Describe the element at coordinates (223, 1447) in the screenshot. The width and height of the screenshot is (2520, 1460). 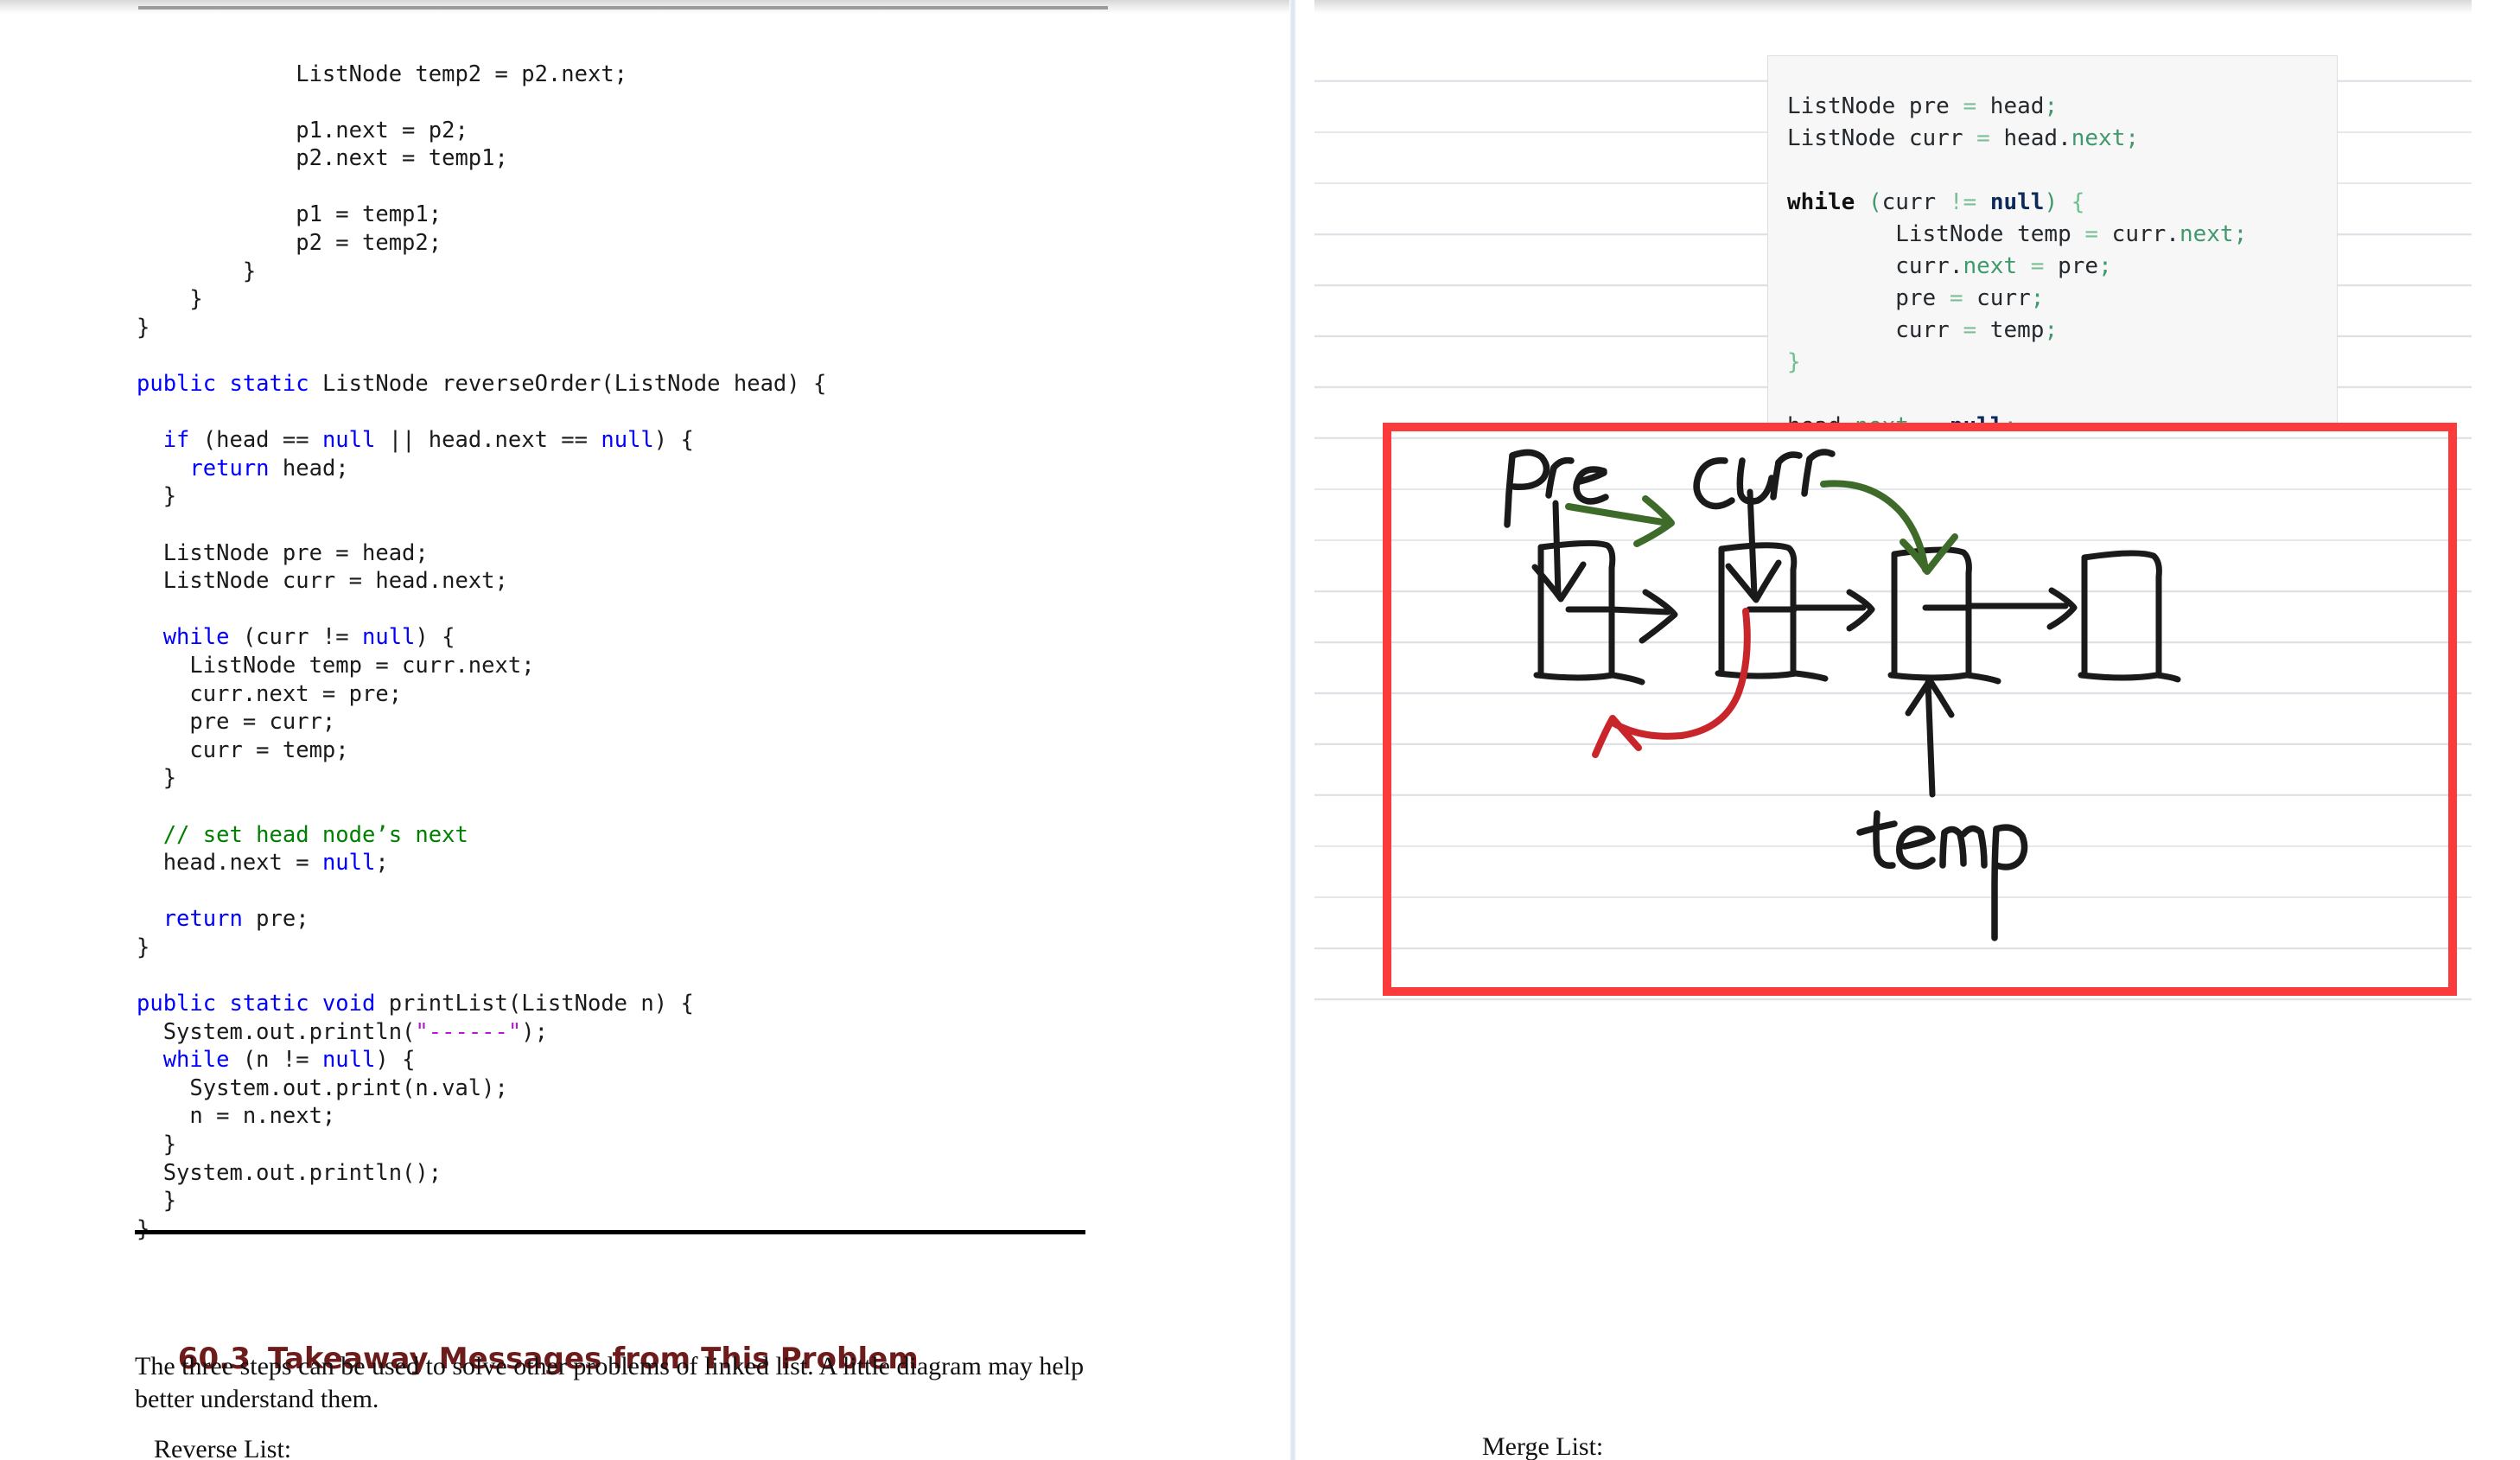
I see `body-paragraph-2: Reverse List:` at that location.